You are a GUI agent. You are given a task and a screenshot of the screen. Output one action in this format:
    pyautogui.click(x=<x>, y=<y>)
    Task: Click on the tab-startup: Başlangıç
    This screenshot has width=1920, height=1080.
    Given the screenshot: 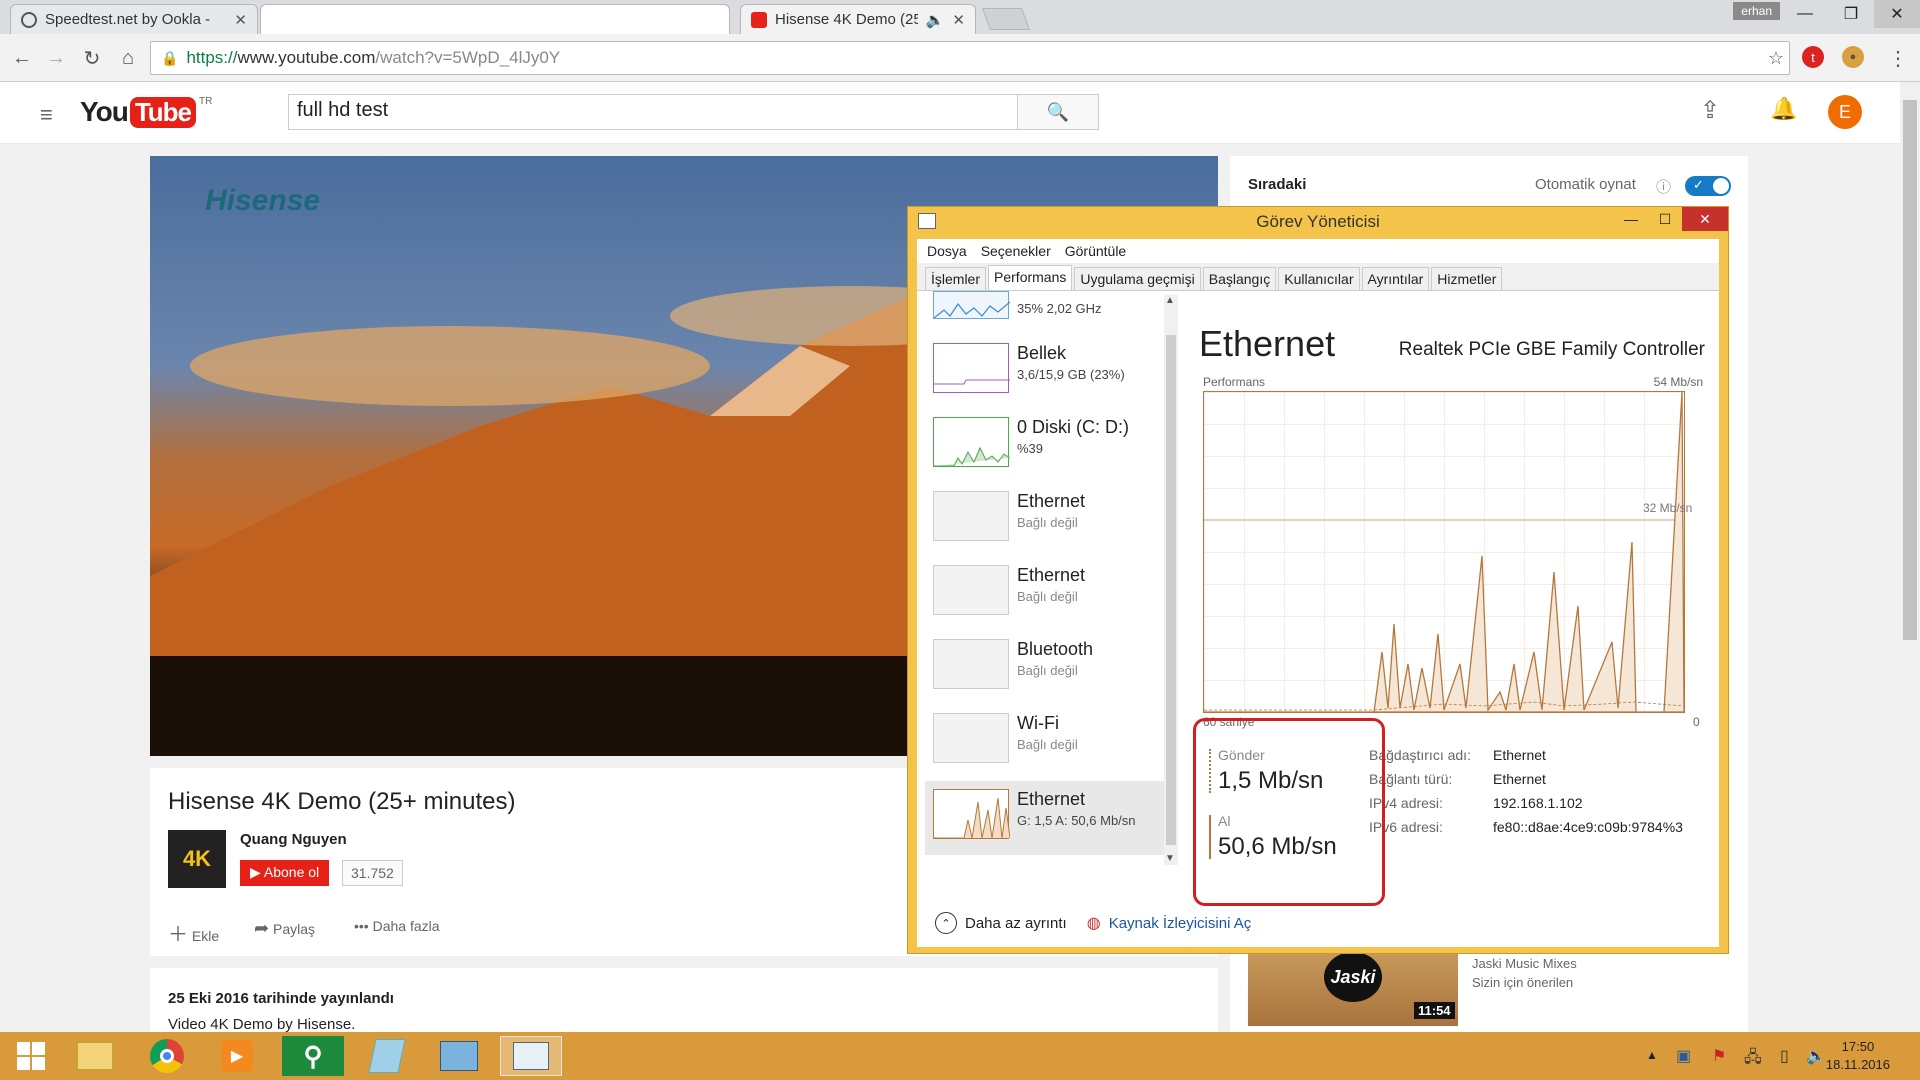 What is the action you would take?
    pyautogui.click(x=1239, y=278)
    